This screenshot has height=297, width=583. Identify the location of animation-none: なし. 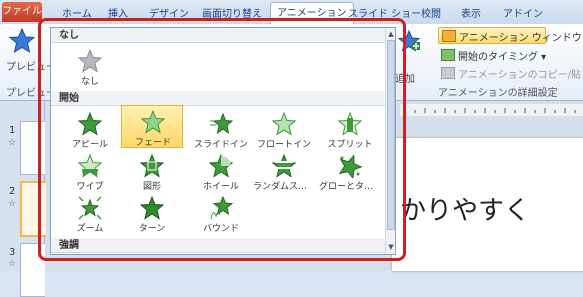
(90, 66).